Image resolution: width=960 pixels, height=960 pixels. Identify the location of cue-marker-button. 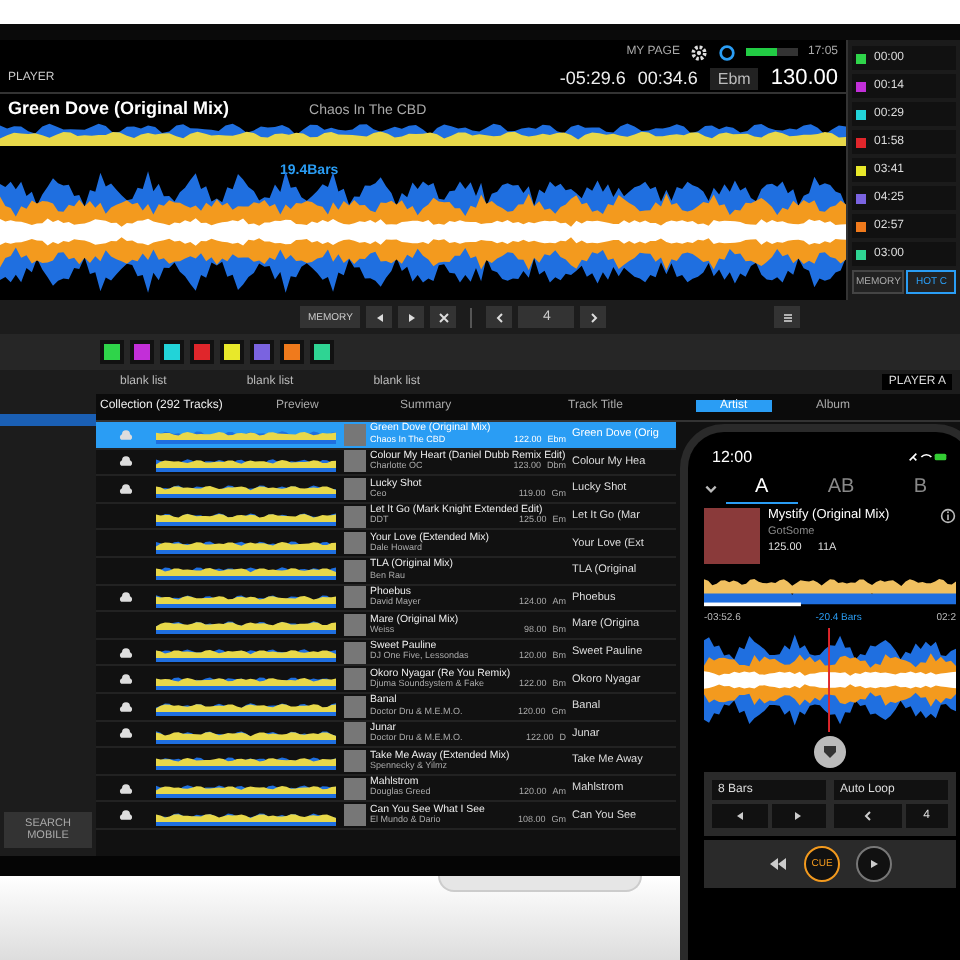
(830, 752).